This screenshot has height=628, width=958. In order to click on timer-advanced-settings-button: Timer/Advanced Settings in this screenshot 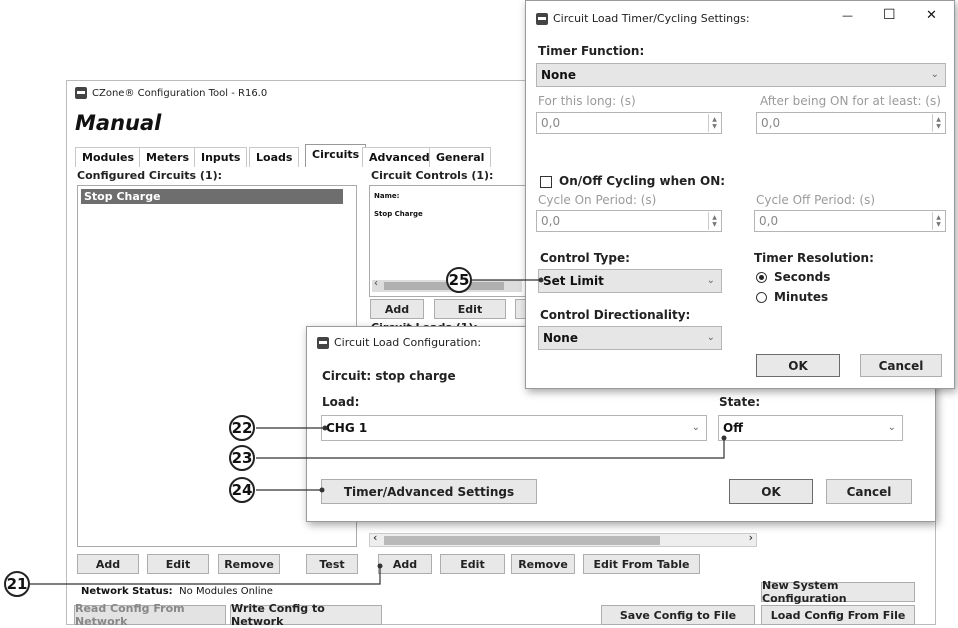, I will do `click(429, 491)`.